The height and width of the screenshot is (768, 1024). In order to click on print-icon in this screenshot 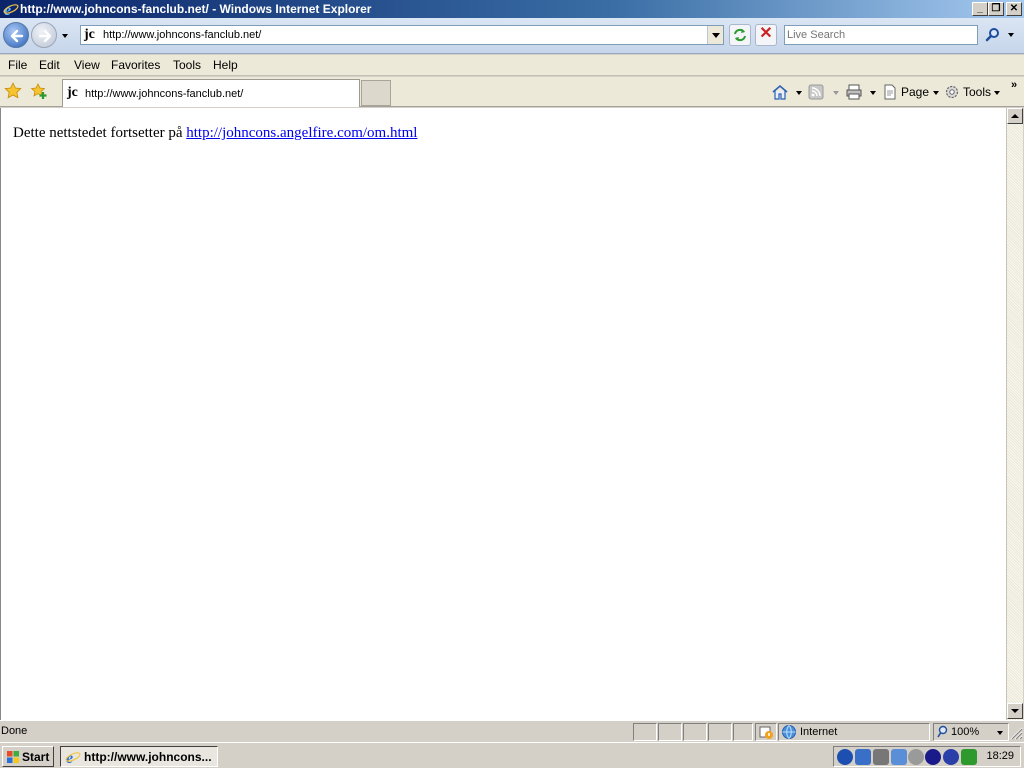, I will do `click(854, 92)`.